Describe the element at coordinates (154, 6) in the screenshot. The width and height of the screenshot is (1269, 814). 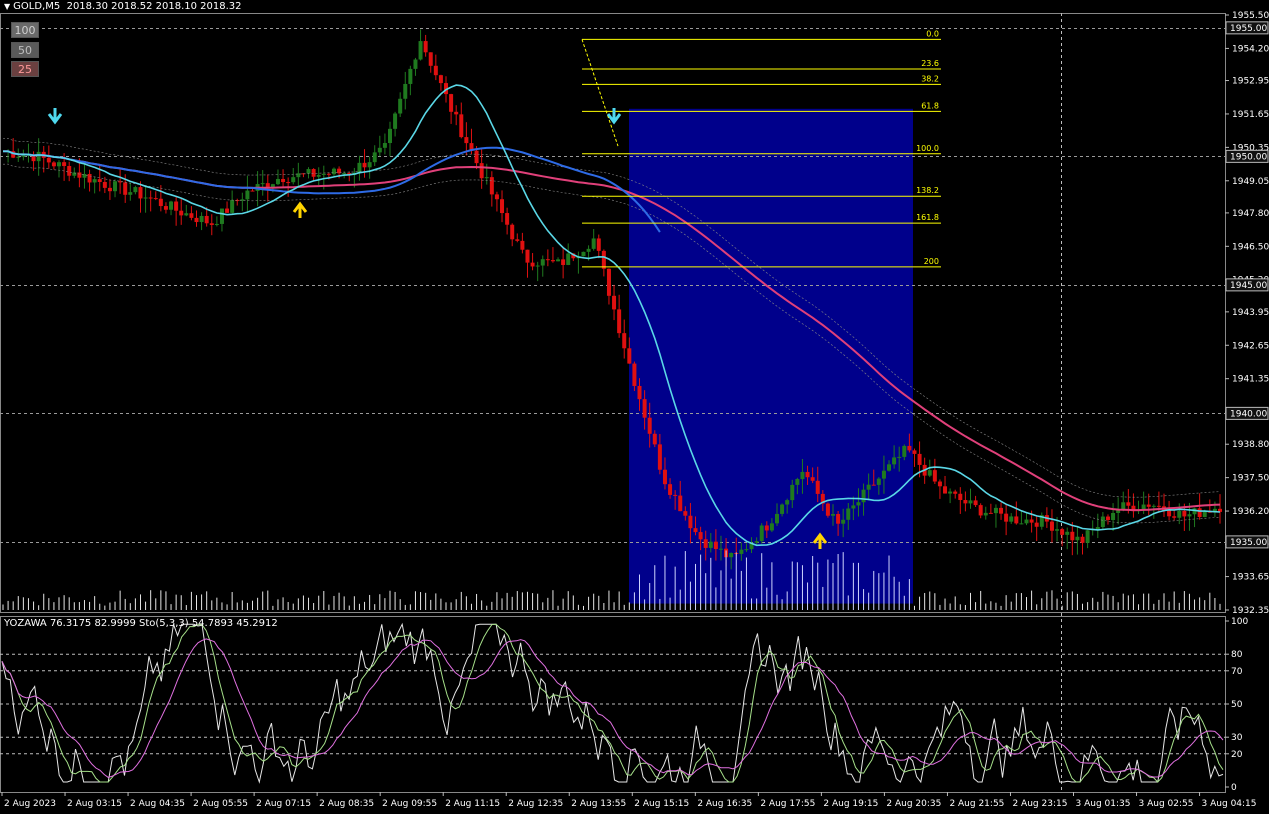
I see `ohlc-values: 2018.30 2018.52 2018.10 2018.32` at that location.